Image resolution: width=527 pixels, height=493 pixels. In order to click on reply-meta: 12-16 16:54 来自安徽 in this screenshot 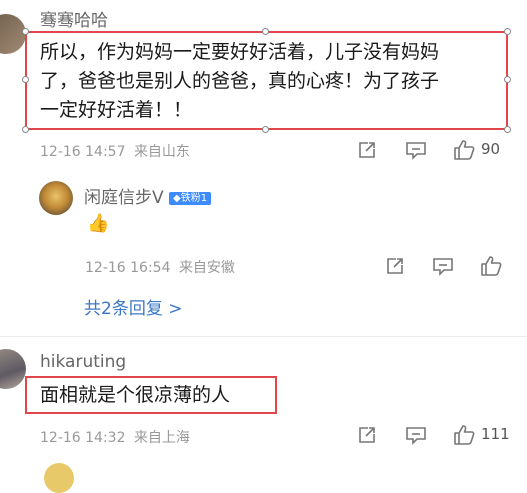, I will do `click(160, 267)`.